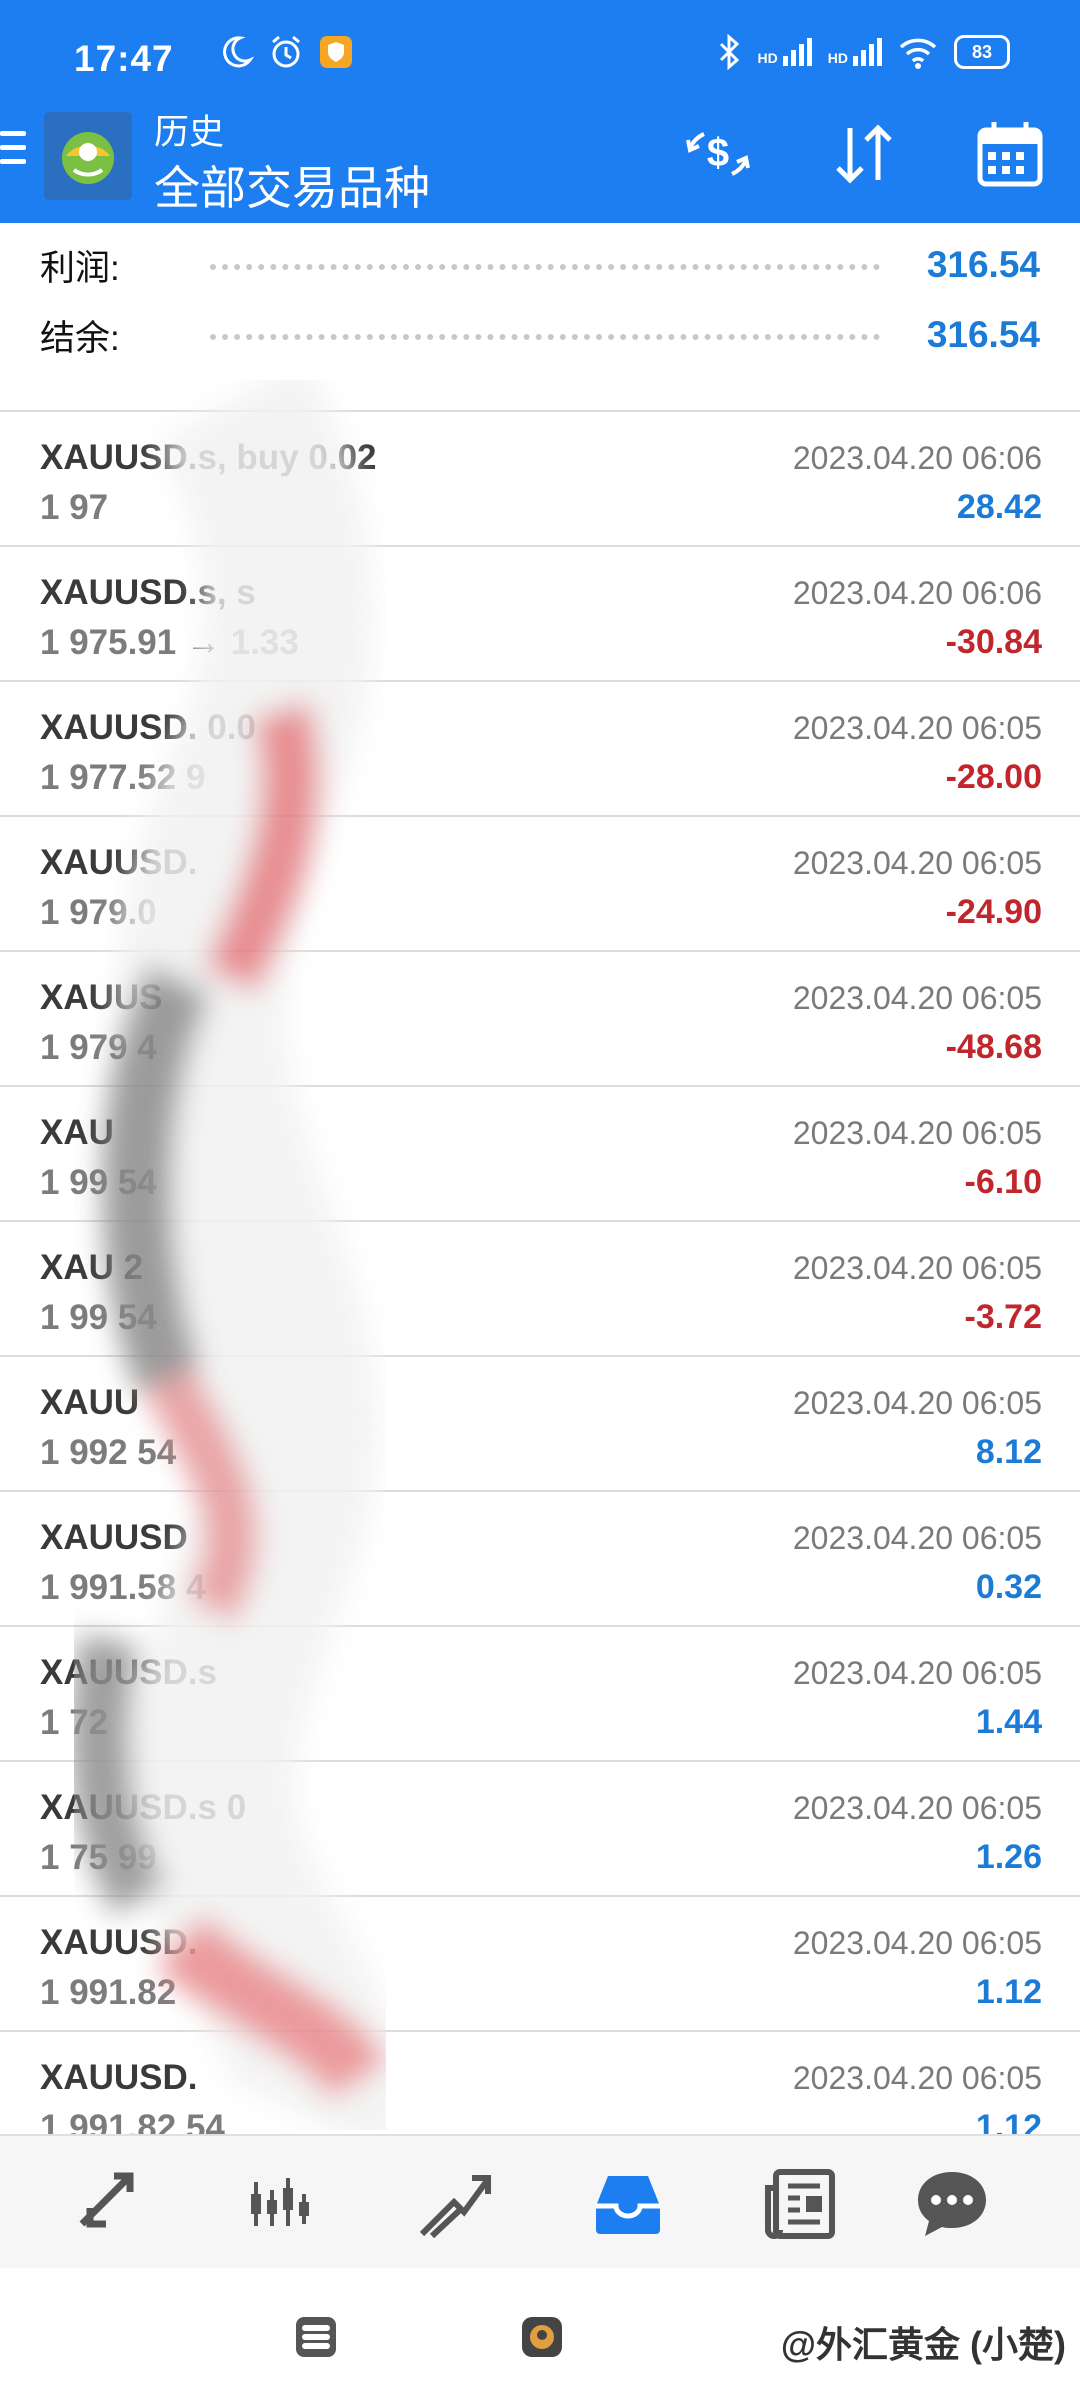  Describe the element at coordinates (993, 912) in the screenshot. I see `trade-profit: -24.90` at that location.